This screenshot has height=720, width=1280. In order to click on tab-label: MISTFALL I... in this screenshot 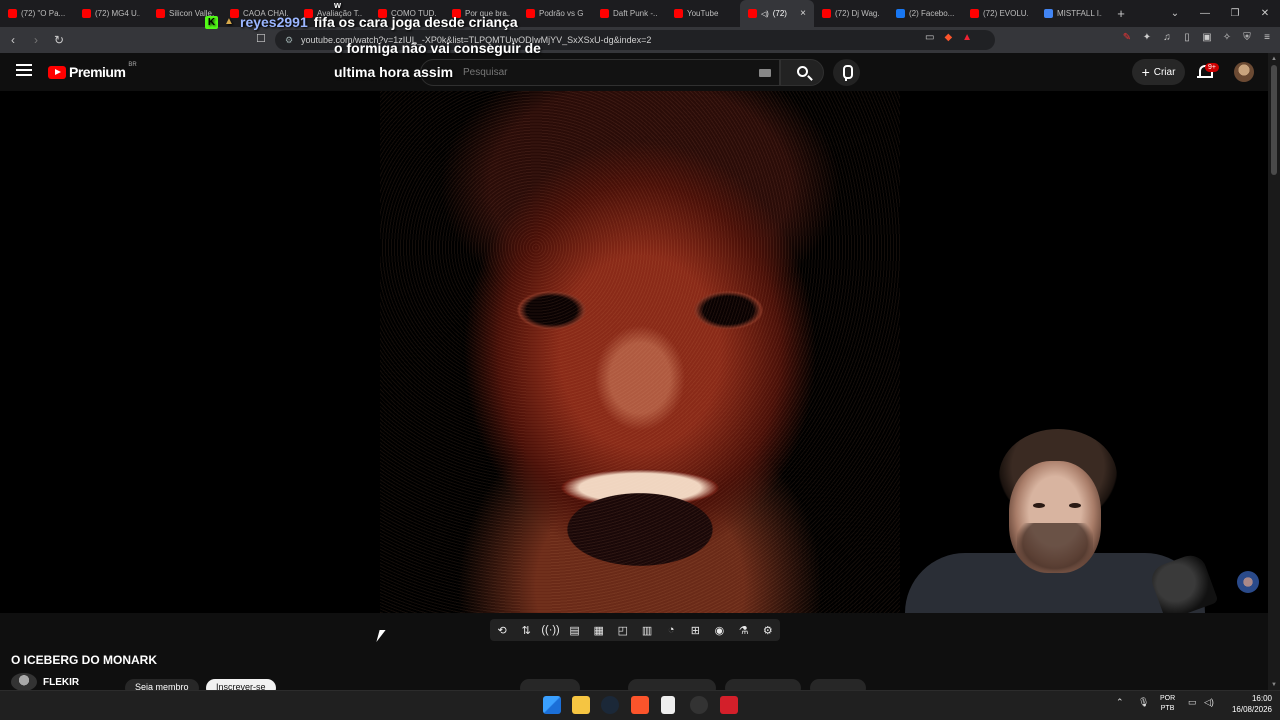, I will do `click(1079, 13)`.